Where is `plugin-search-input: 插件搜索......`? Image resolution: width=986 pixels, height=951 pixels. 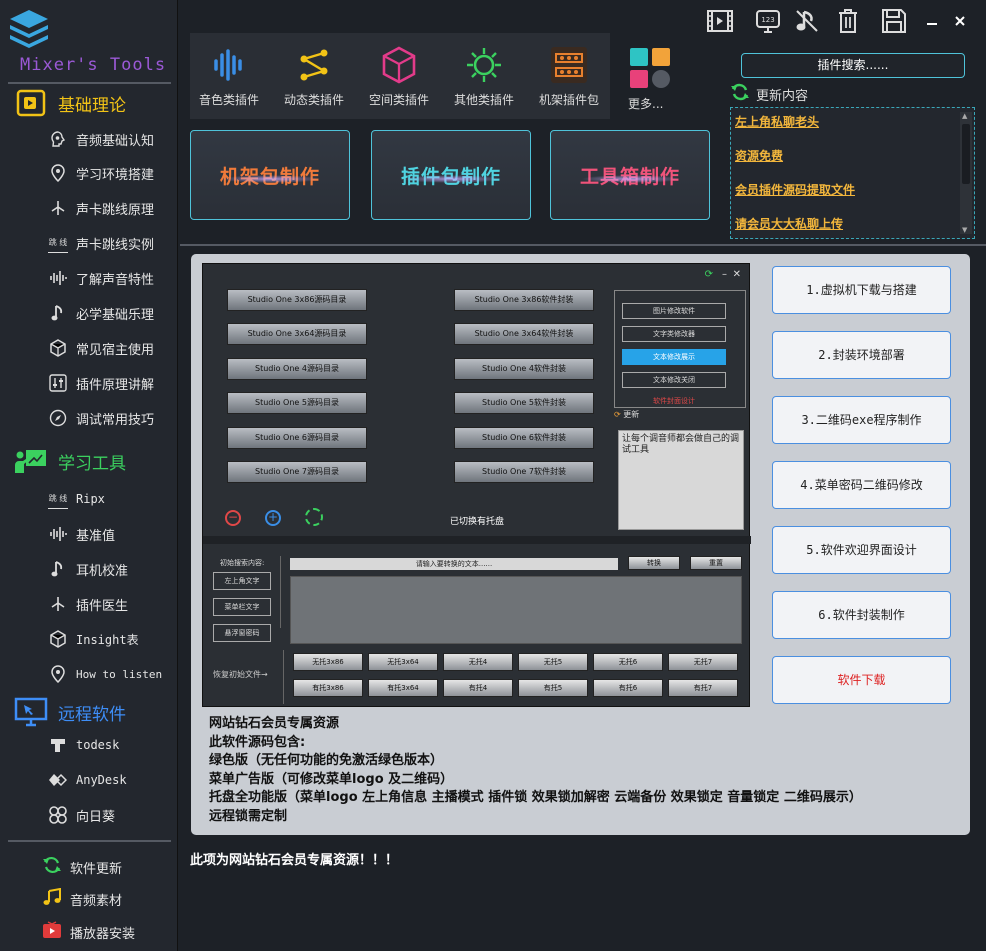
plugin-search-input: 插件搜索...... is located at coordinates (853, 65).